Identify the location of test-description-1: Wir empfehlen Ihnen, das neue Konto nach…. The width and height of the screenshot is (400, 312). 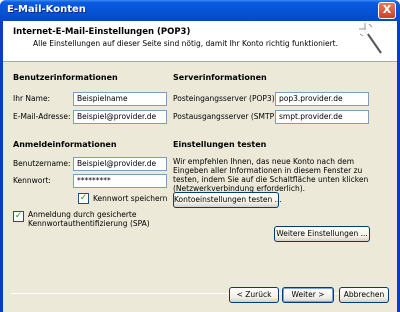
(264, 161).